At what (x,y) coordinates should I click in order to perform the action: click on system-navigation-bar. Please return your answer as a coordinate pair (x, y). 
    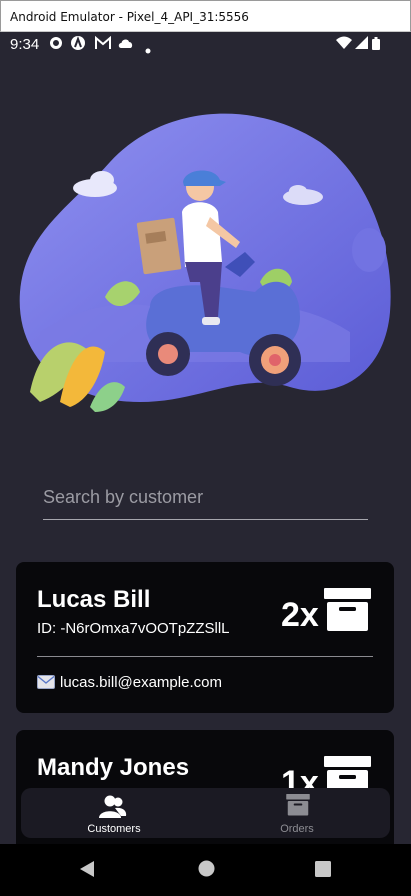
    Looking at the image, I should click on (205, 870).